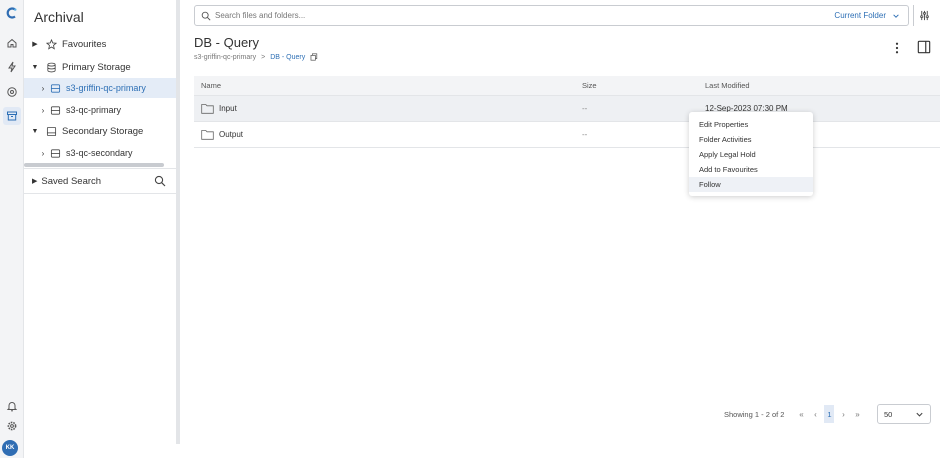 Image resolution: width=940 pixels, height=458 pixels. I want to click on tree-horizontal-scrollbar, so click(94, 165).